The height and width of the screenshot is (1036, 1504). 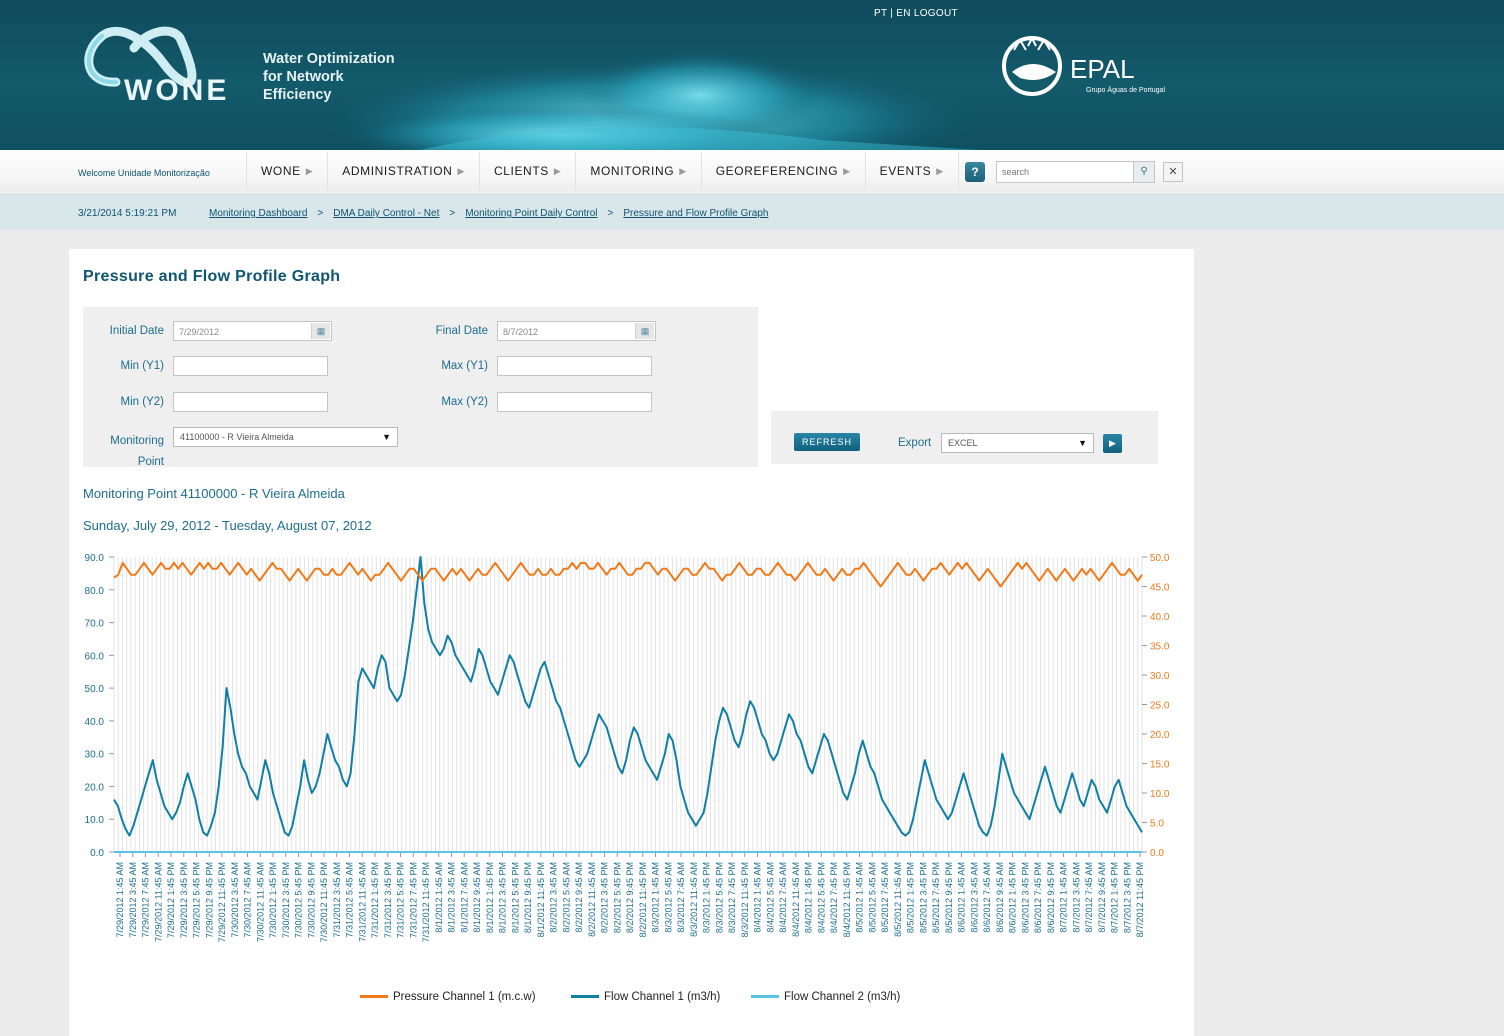 What do you see at coordinates (765, 997) in the screenshot?
I see `legend-swatch` at bounding box center [765, 997].